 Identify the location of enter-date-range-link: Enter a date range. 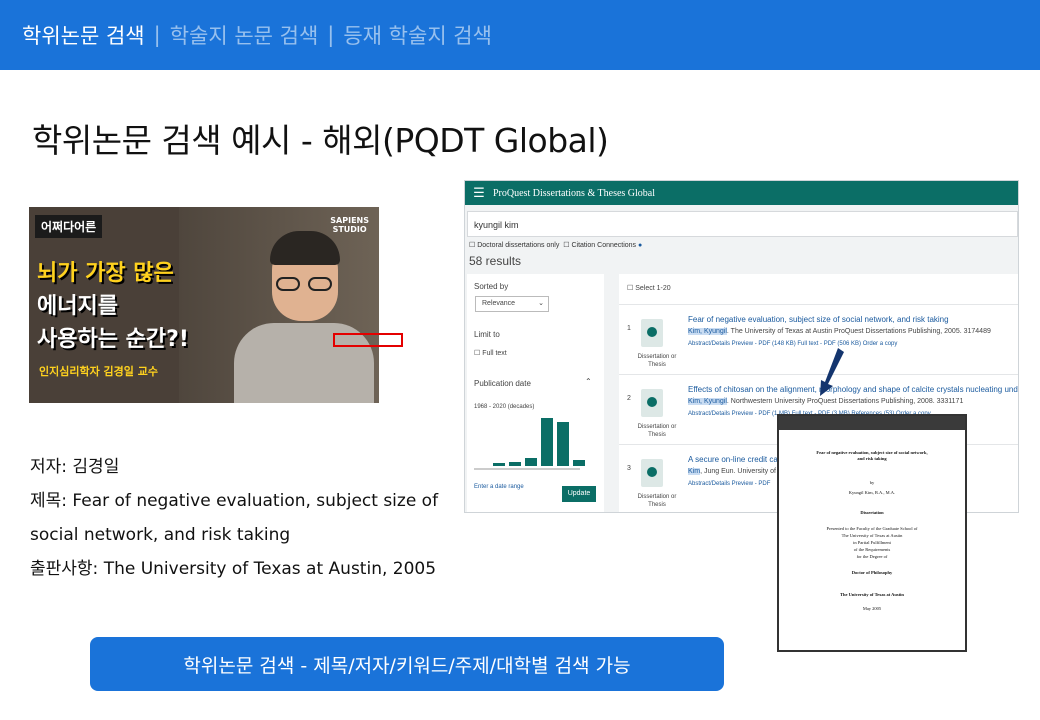
(499, 487).